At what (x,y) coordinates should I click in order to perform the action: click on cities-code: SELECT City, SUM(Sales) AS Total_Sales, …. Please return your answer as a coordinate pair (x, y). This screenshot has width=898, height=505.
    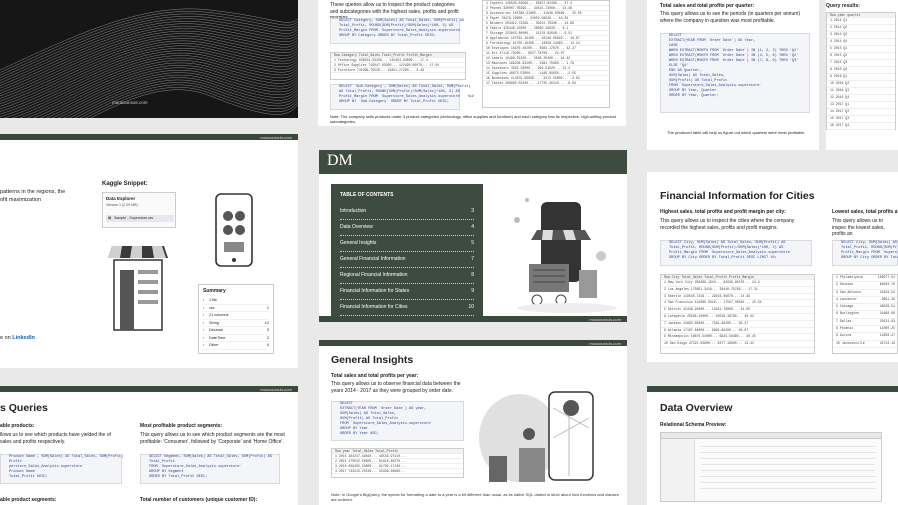
    Looking at the image, I should click on (736, 253).